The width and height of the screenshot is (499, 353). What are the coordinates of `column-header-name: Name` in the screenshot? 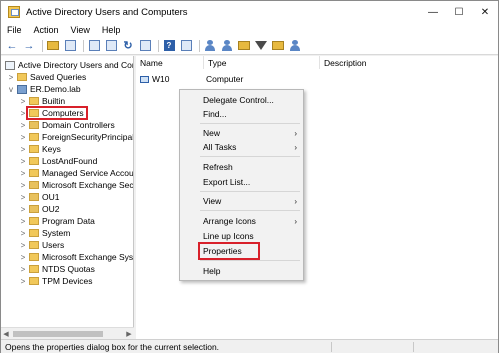 It's located at (170, 62).